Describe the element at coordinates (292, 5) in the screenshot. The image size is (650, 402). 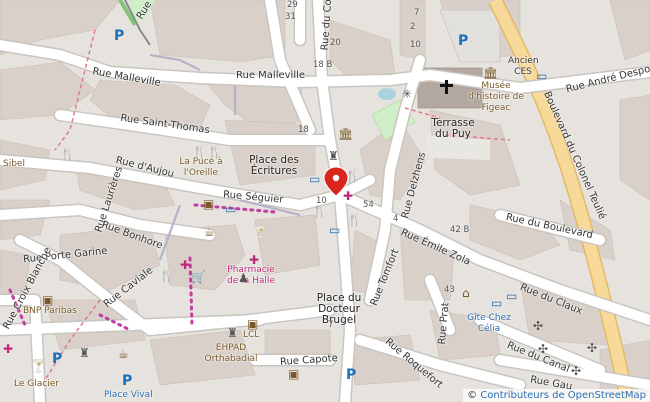
I see `house-number: 29` at that location.